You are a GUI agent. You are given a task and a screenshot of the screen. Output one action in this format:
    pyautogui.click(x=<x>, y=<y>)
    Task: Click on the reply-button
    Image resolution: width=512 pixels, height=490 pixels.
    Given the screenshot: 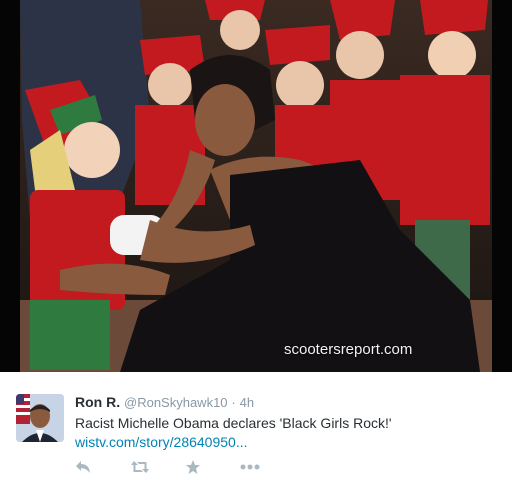 What is the action you would take?
    pyautogui.click(x=102, y=467)
    